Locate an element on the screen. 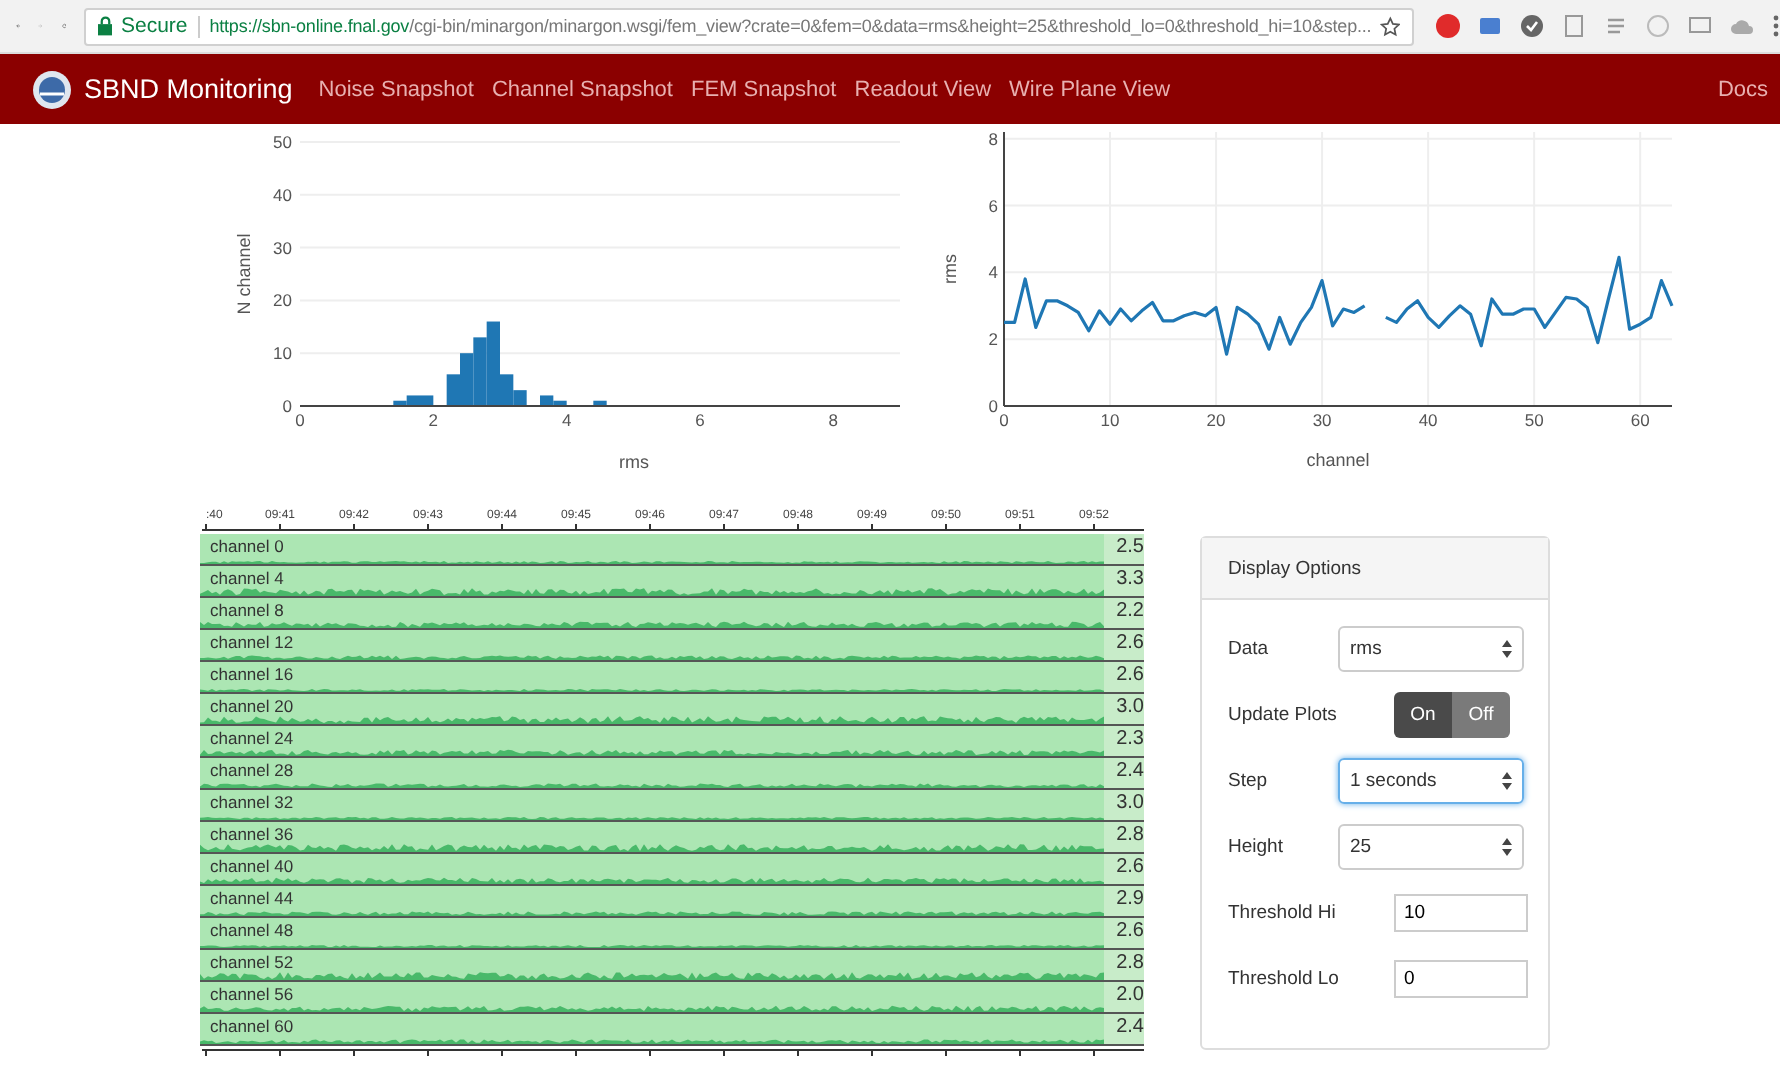  nav-link: Noise Snapshot is located at coordinates (396, 89).